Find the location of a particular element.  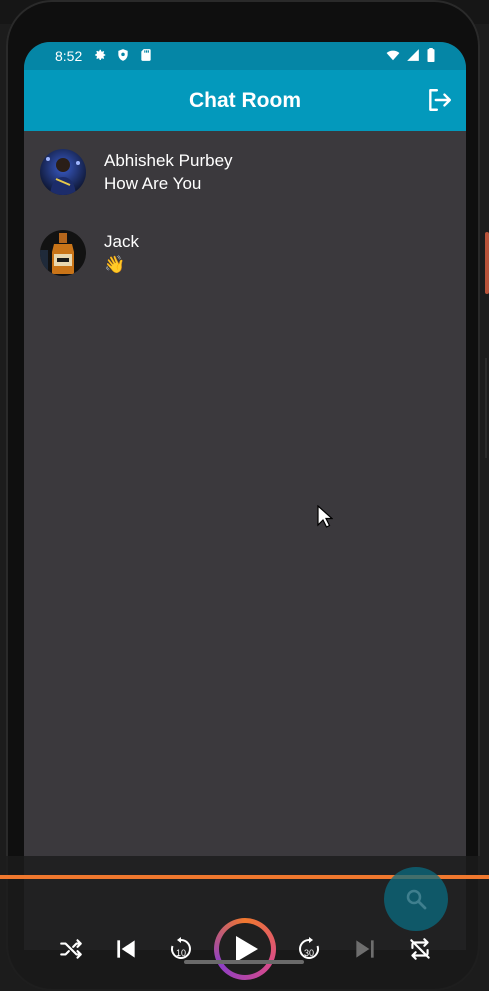

shield-icon is located at coordinates (123, 55).